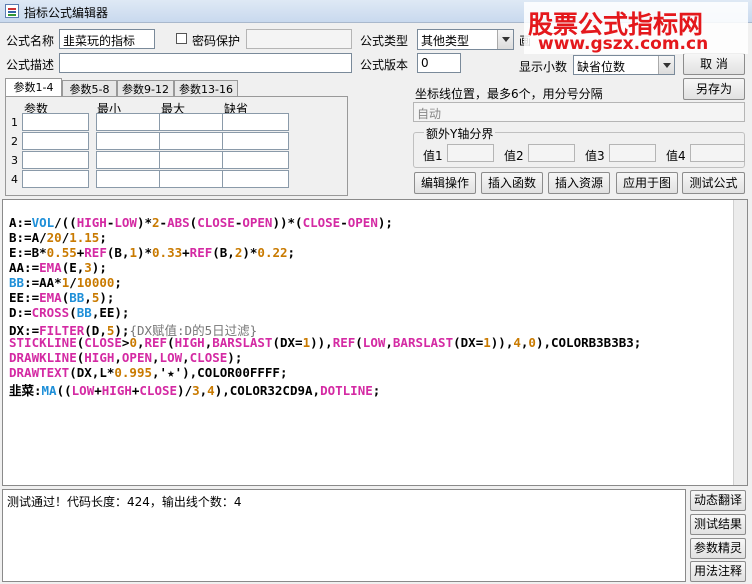  What do you see at coordinates (601, 67) in the screenshot?
I see `decimals-value: 缺省位数` at bounding box center [601, 67].